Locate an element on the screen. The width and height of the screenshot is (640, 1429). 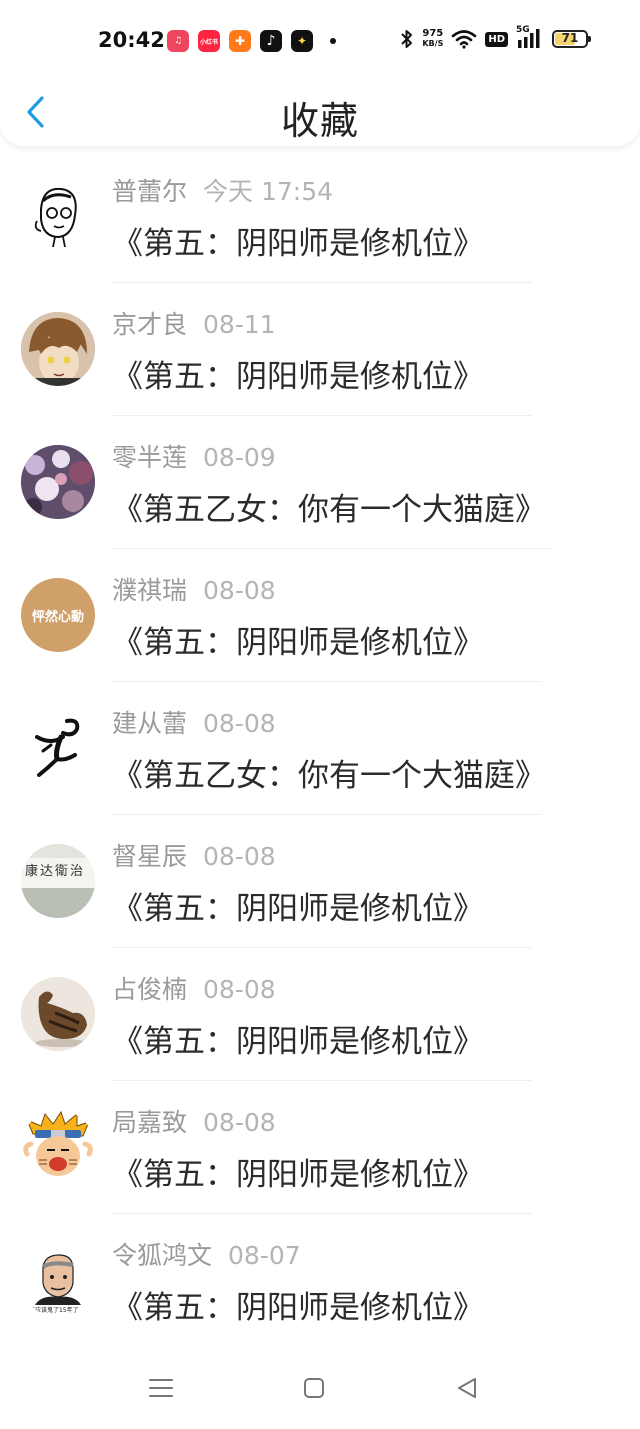
item-username: 零半莲 is located at coordinates (150, 457).